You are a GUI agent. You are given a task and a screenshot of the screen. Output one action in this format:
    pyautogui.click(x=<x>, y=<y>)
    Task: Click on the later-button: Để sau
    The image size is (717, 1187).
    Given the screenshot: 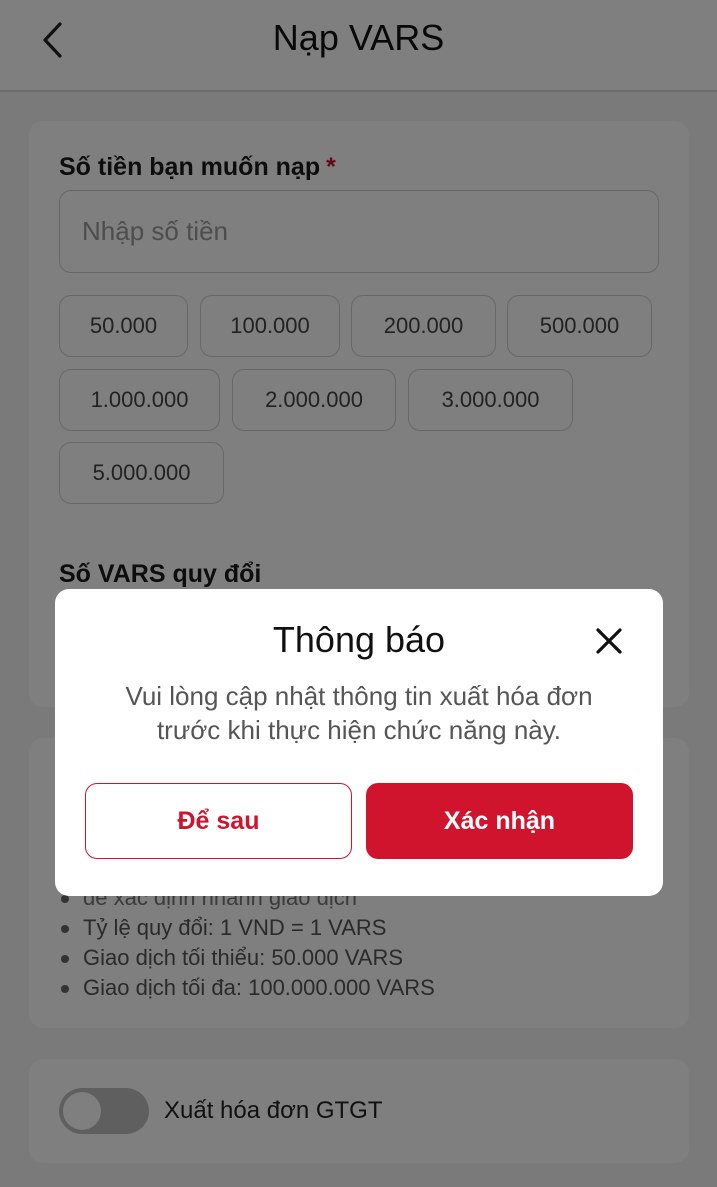 What is the action you would take?
    pyautogui.click(x=218, y=821)
    